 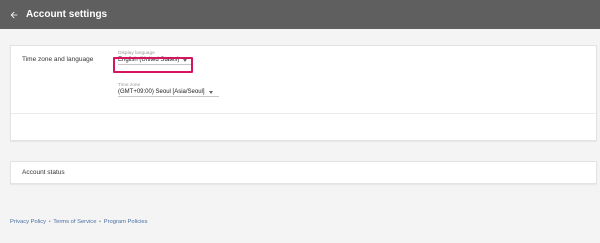 I want to click on terms-of-service-link: Terms of Service, so click(x=74, y=222).